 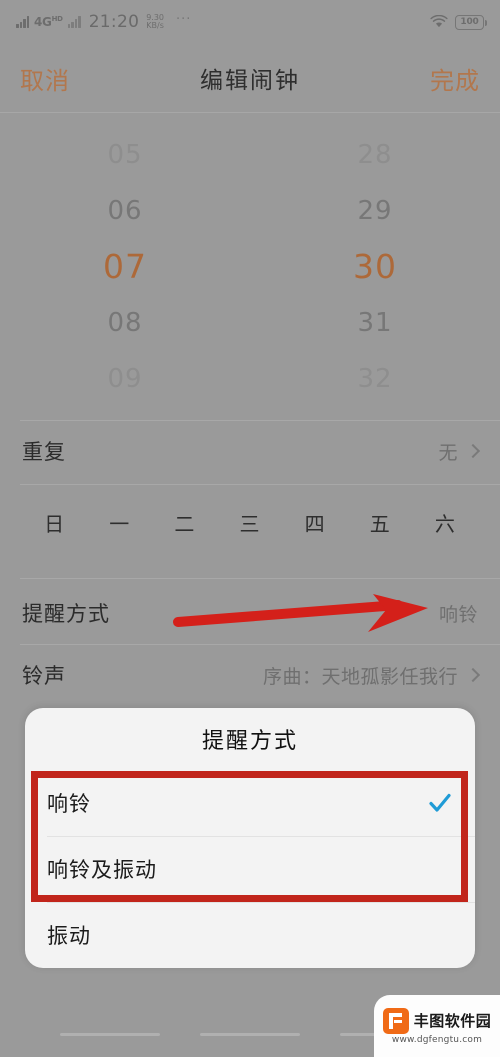 I want to click on minute-option: 32, so click(x=374, y=379).